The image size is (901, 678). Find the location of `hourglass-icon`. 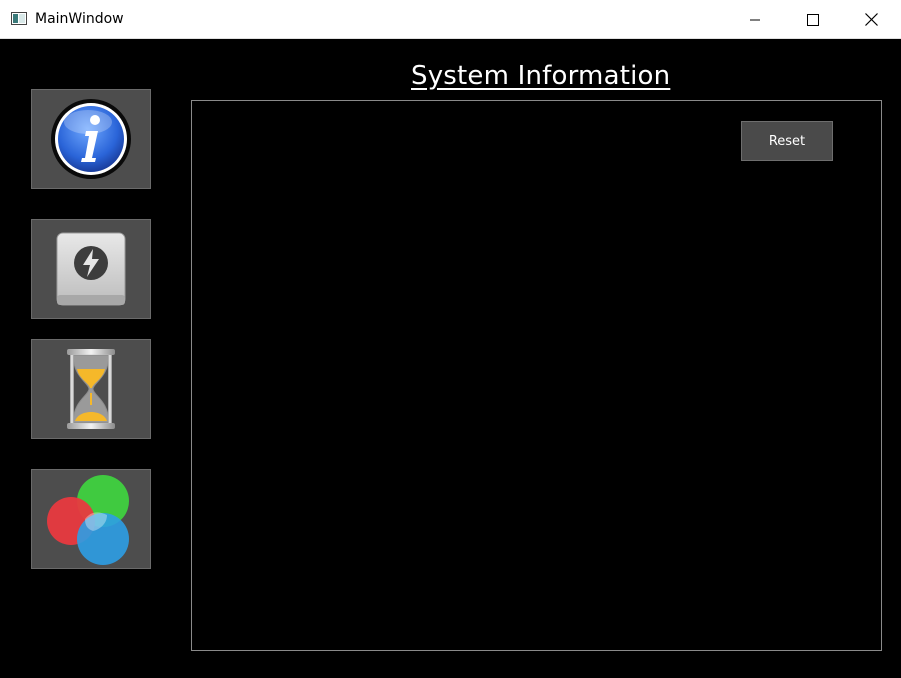

hourglass-icon is located at coordinates (91, 389).